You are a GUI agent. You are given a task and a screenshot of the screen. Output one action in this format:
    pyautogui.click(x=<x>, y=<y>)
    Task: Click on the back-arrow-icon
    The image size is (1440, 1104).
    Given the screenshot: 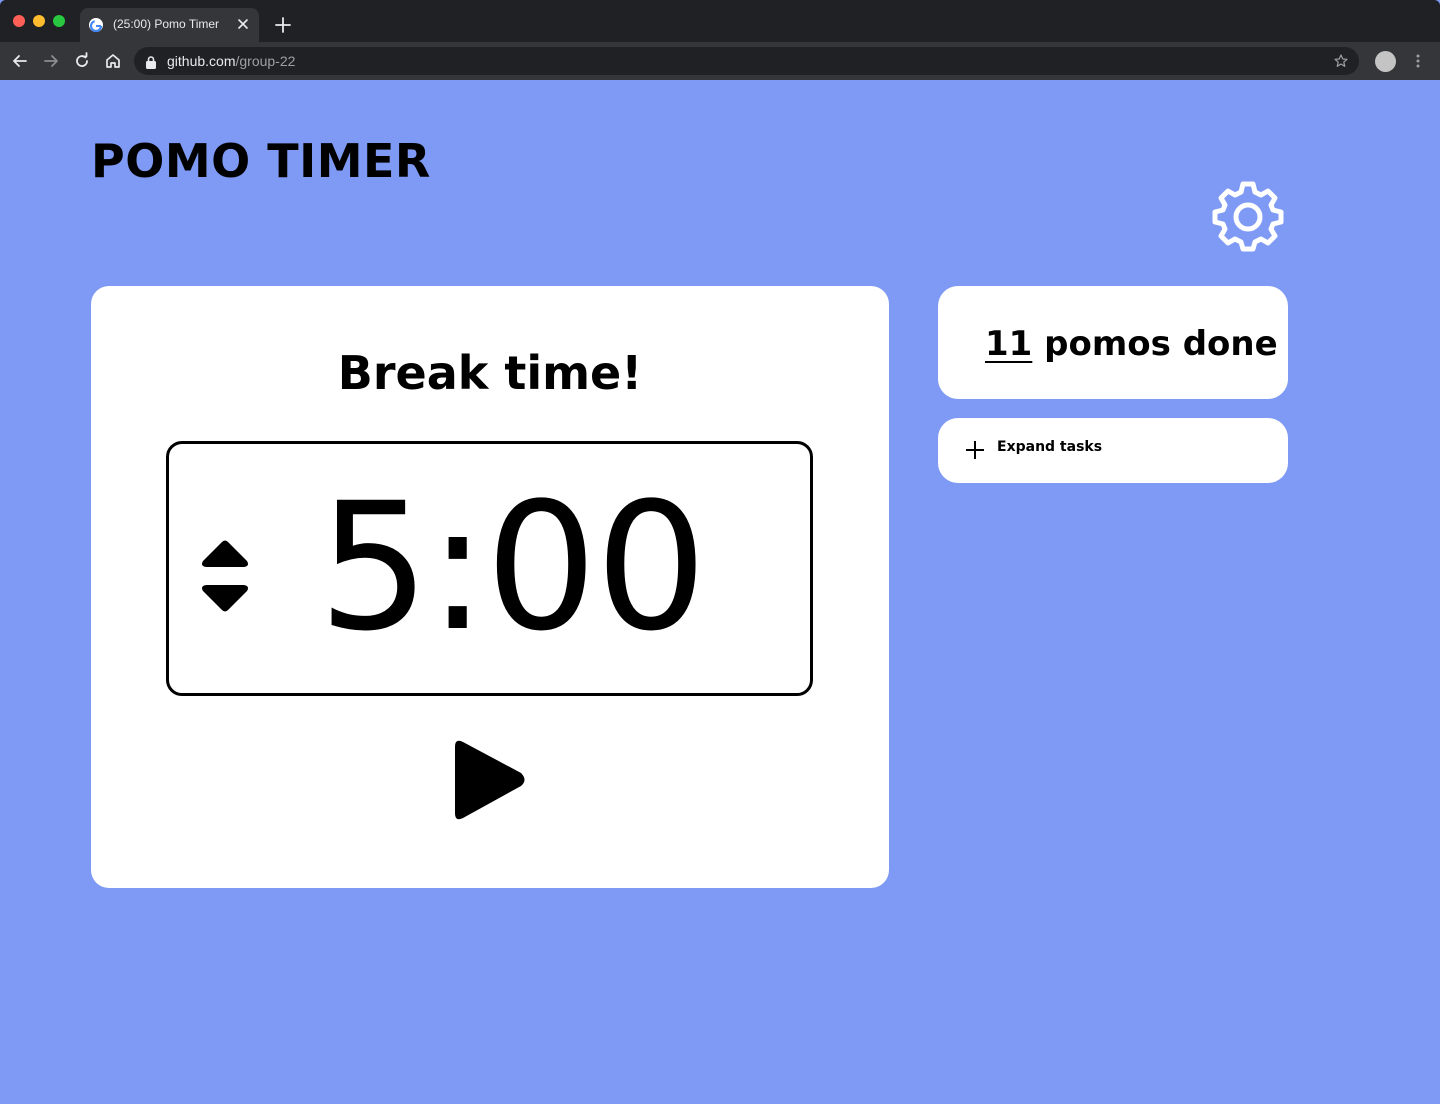 What is the action you would take?
    pyautogui.click(x=20, y=61)
    